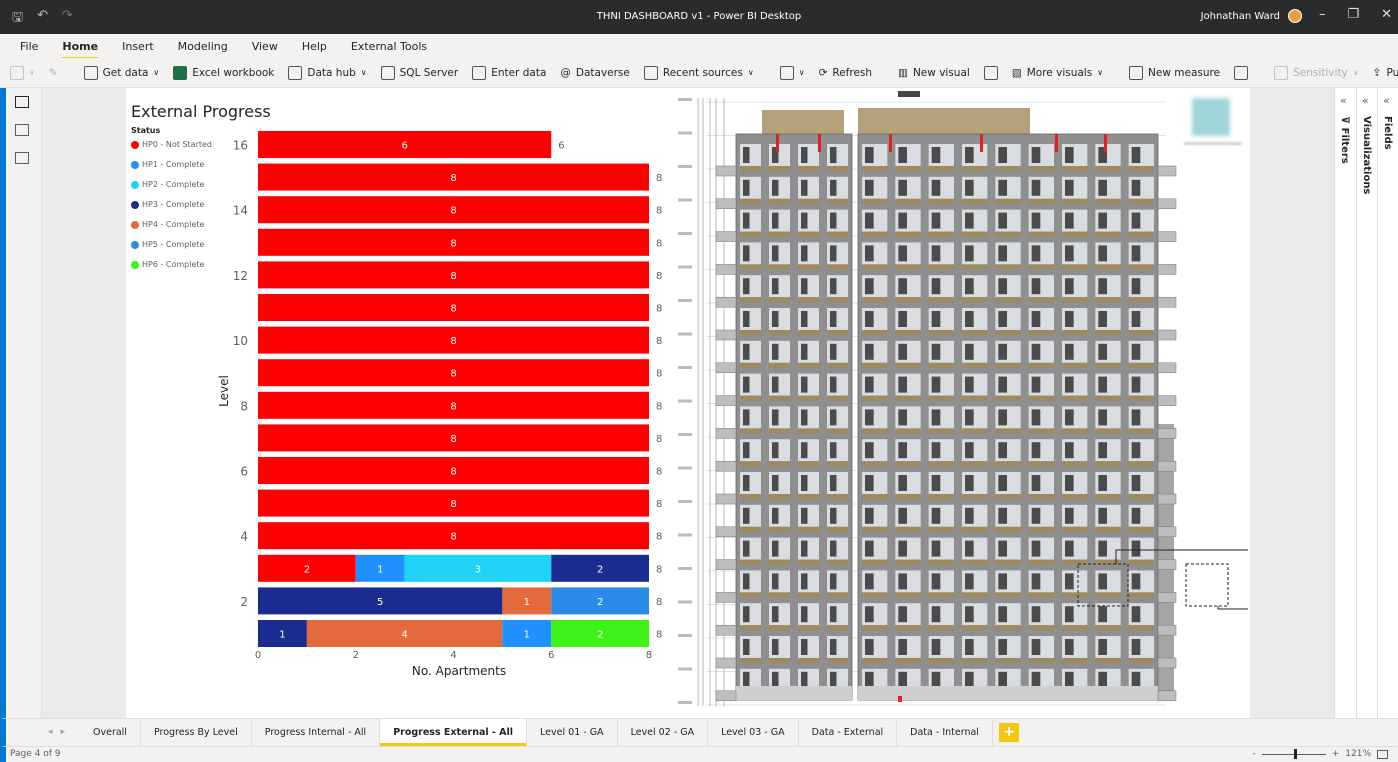  What do you see at coordinates (1174, 72) in the screenshot?
I see `new-measure-button: New measure` at bounding box center [1174, 72].